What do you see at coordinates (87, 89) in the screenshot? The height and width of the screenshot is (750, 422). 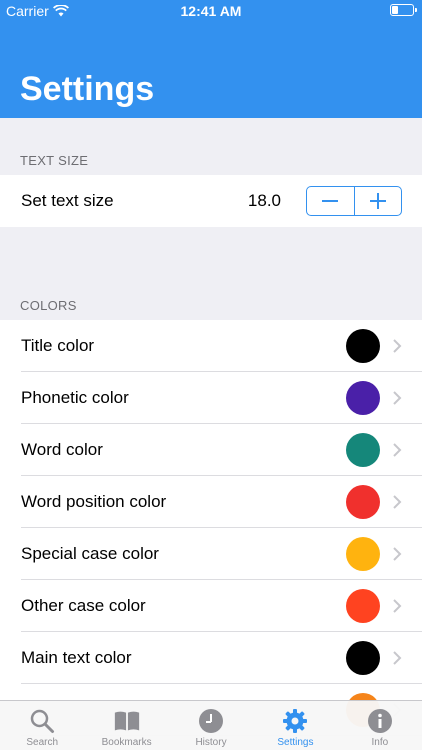 I see `page-title: Settings` at bounding box center [87, 89].